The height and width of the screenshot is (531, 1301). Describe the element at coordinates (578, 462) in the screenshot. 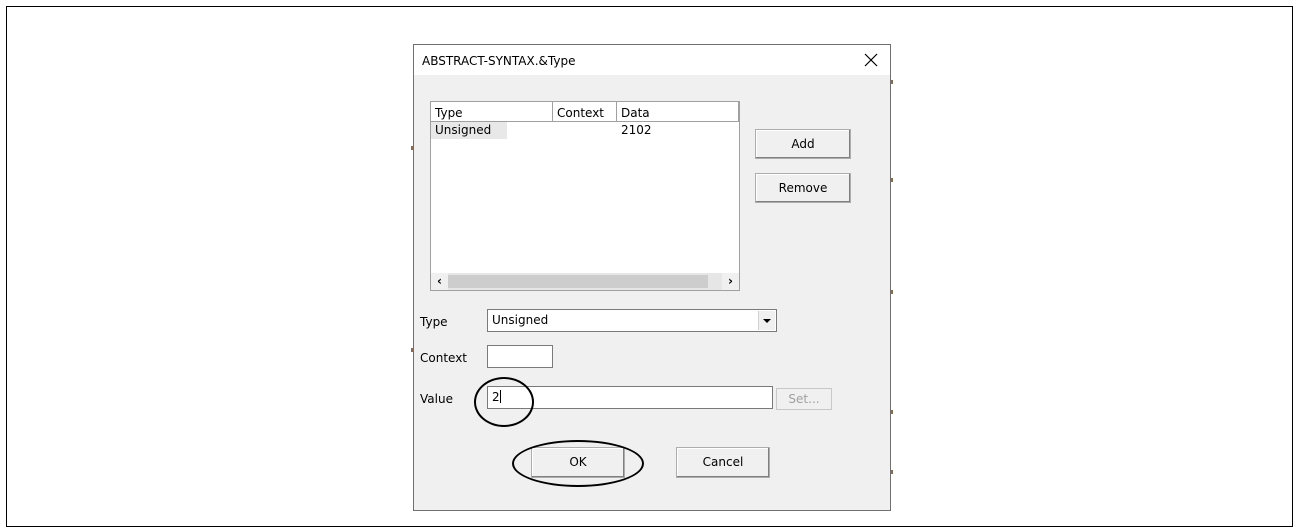

I see `ok-button: OK` at that location.